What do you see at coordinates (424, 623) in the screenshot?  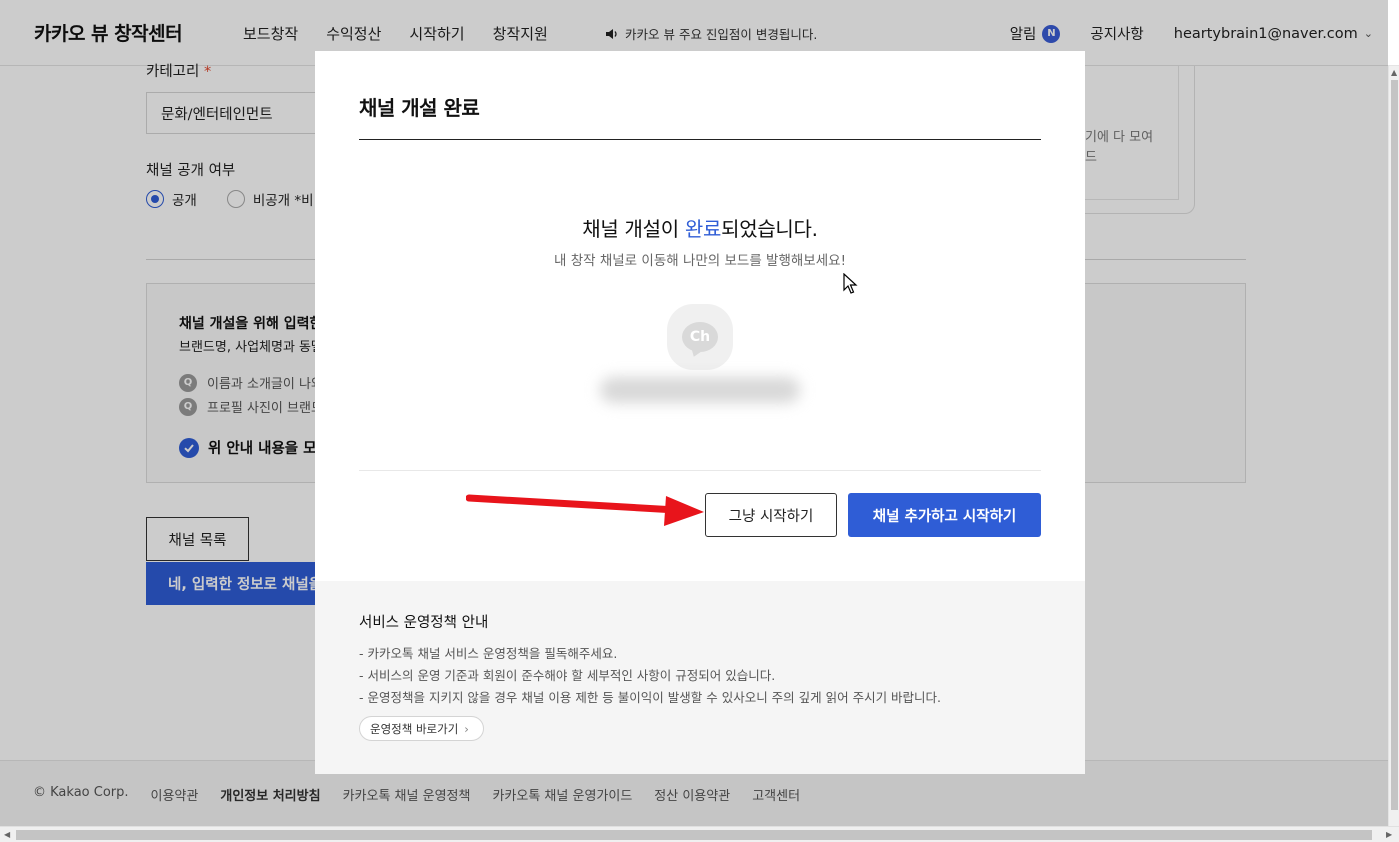 I see `policy-title: 서비스 운영정책 안내` at bounding box center [424, 623].